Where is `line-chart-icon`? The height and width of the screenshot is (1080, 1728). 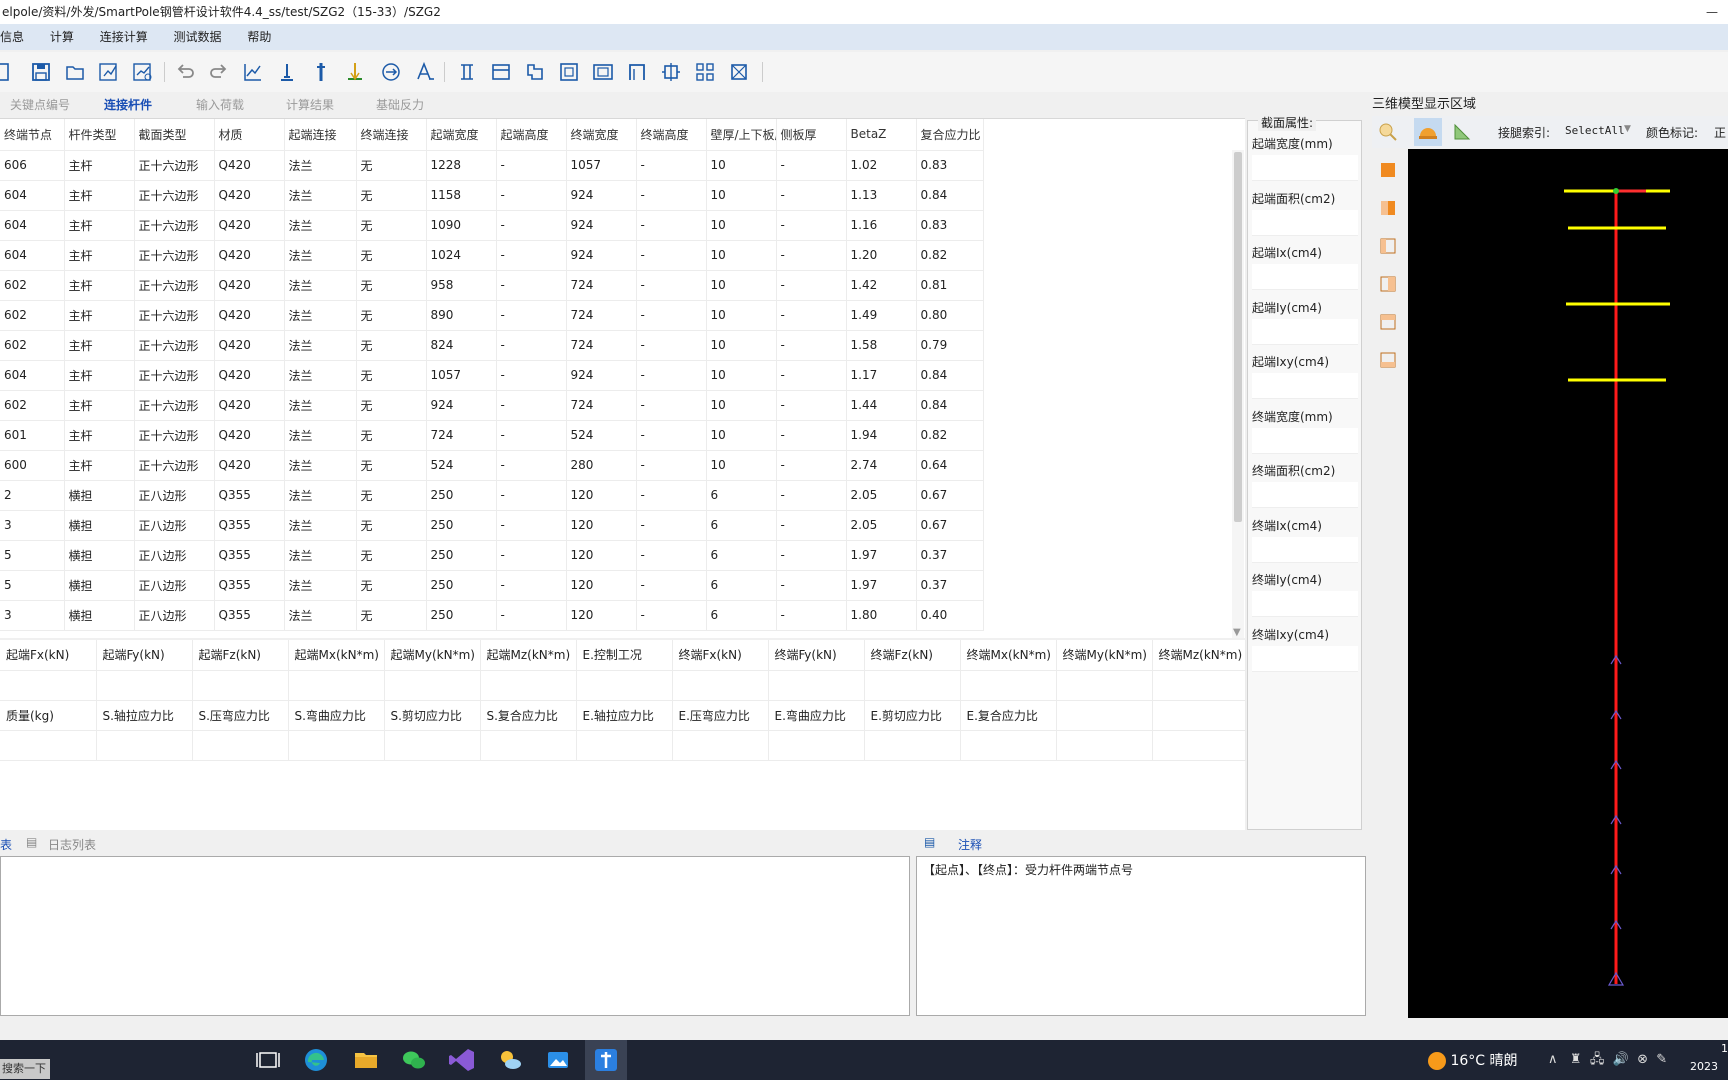 line-chart-icon is located at coordinates (253, 72).